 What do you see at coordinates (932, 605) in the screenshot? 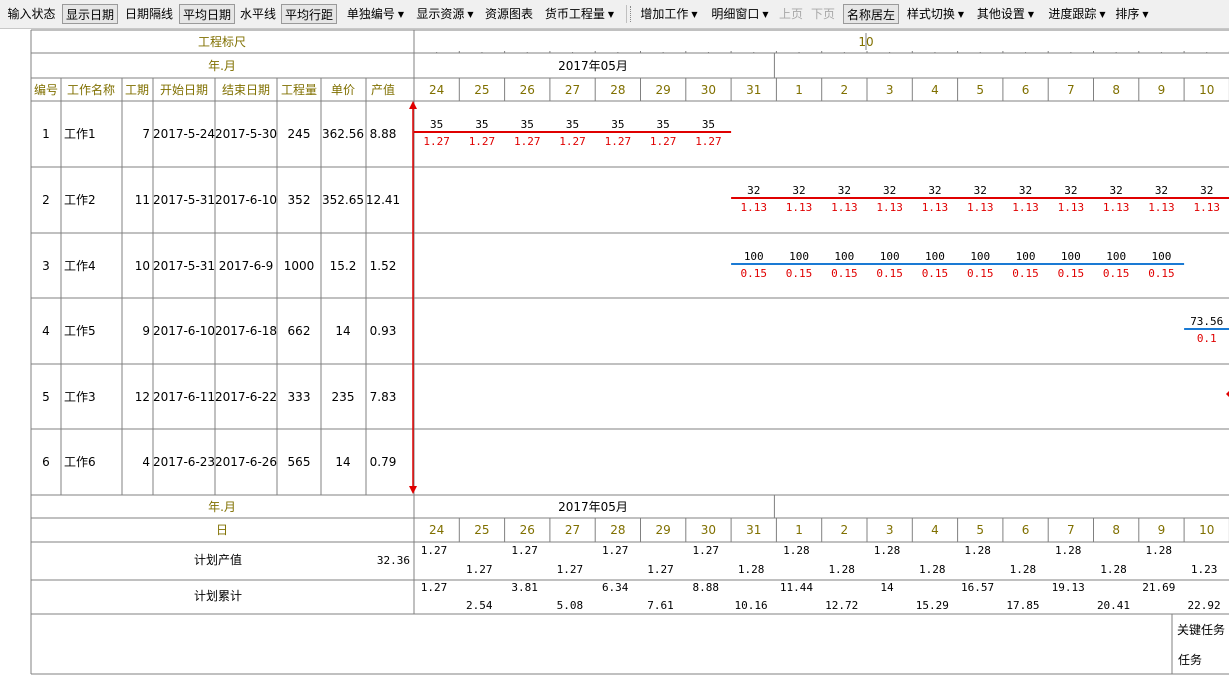
I see `cumulative-bottom: 15.29` at bounding box center [932, 605].